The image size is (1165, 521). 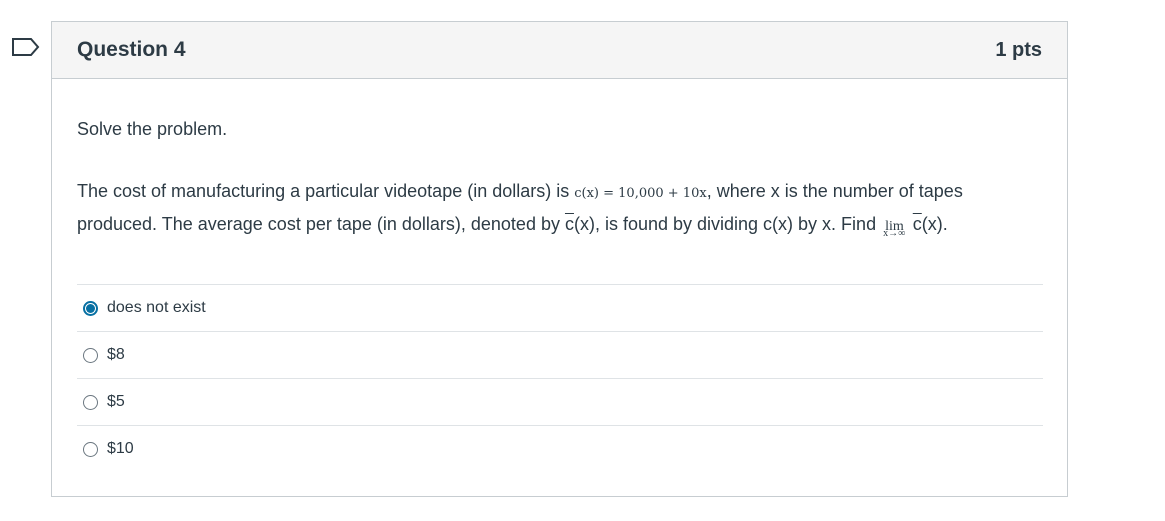 I want to click on answer-option: does not exist, so click(x=560, y=307).